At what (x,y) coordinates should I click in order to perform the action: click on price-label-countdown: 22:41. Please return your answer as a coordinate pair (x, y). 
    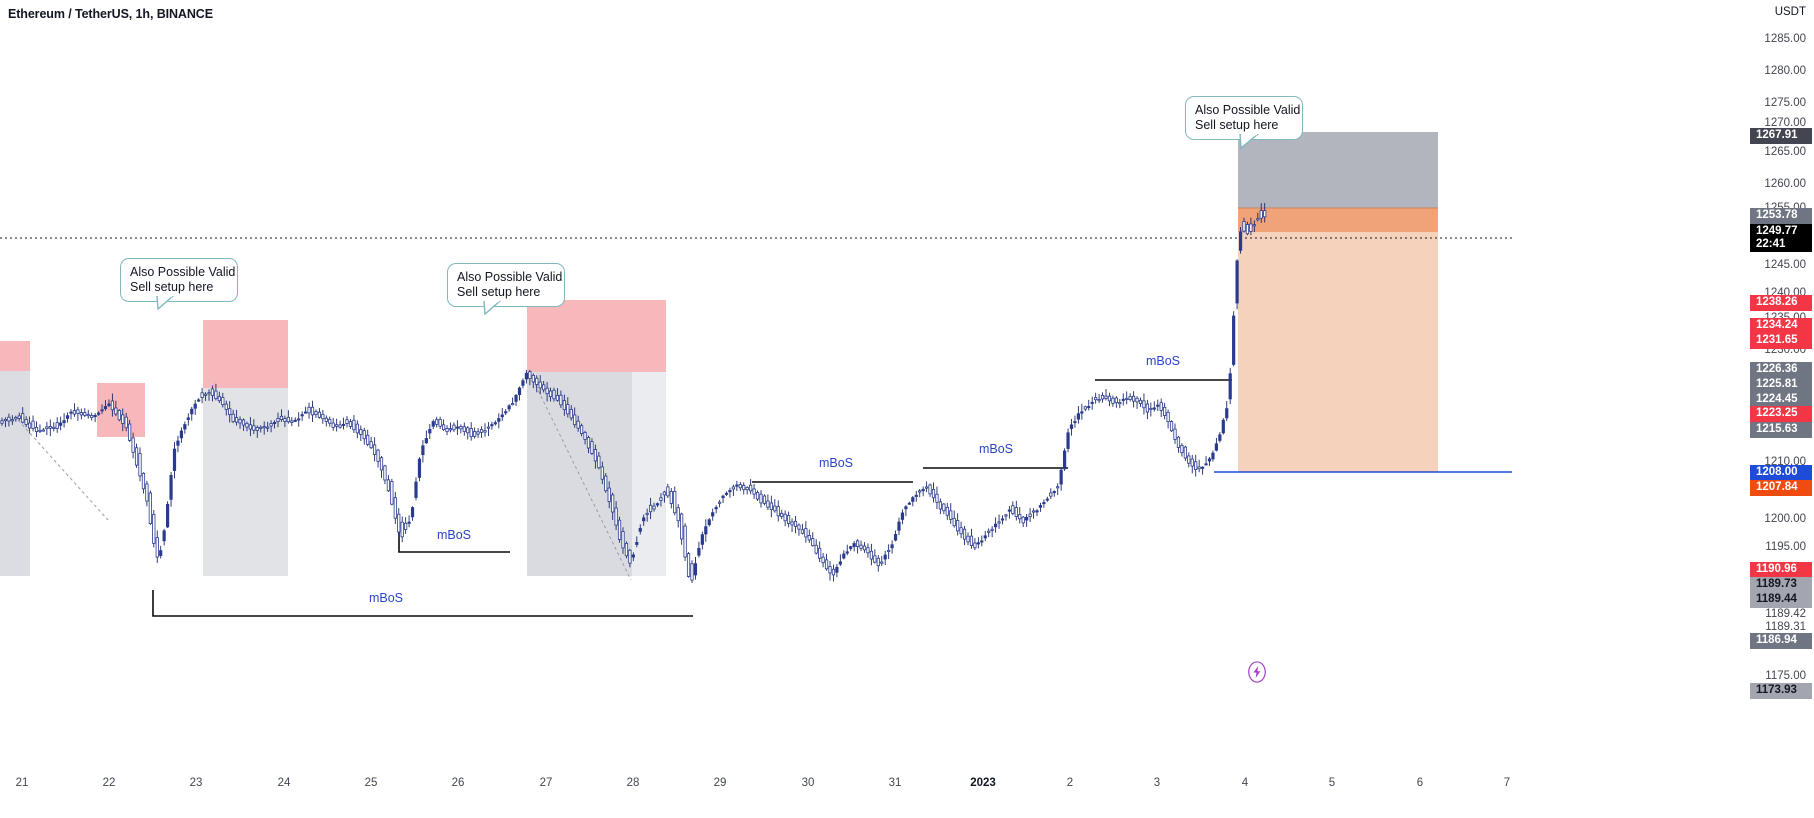
    Looking at the image, I should click on (1771, 244).